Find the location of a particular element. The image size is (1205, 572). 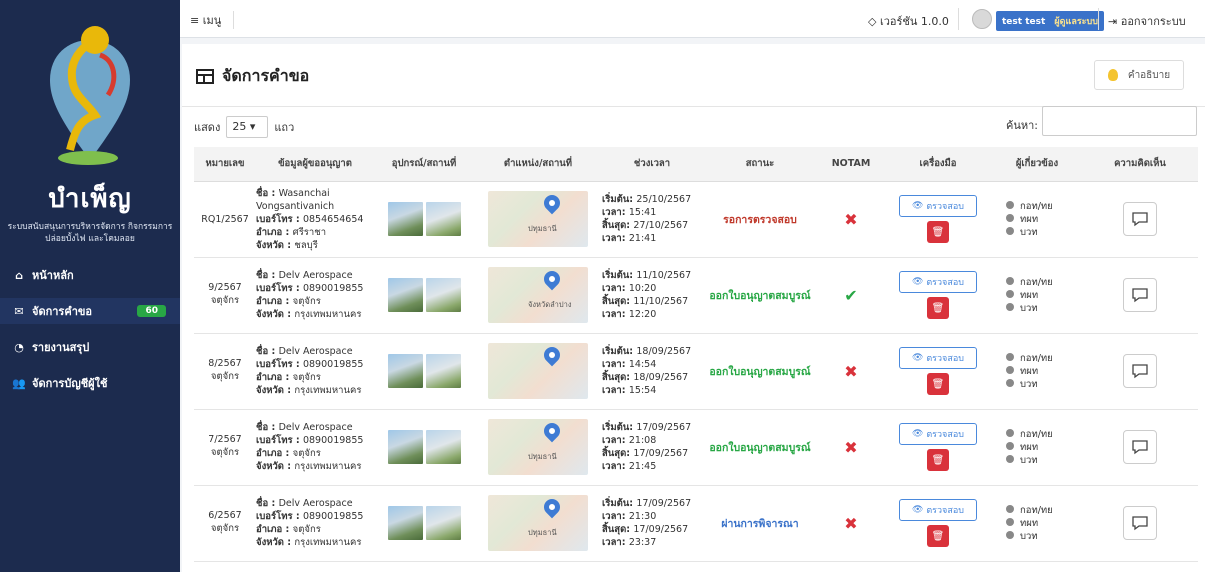

column-header: เครื่องมือ is located at coordinates (938, 164).